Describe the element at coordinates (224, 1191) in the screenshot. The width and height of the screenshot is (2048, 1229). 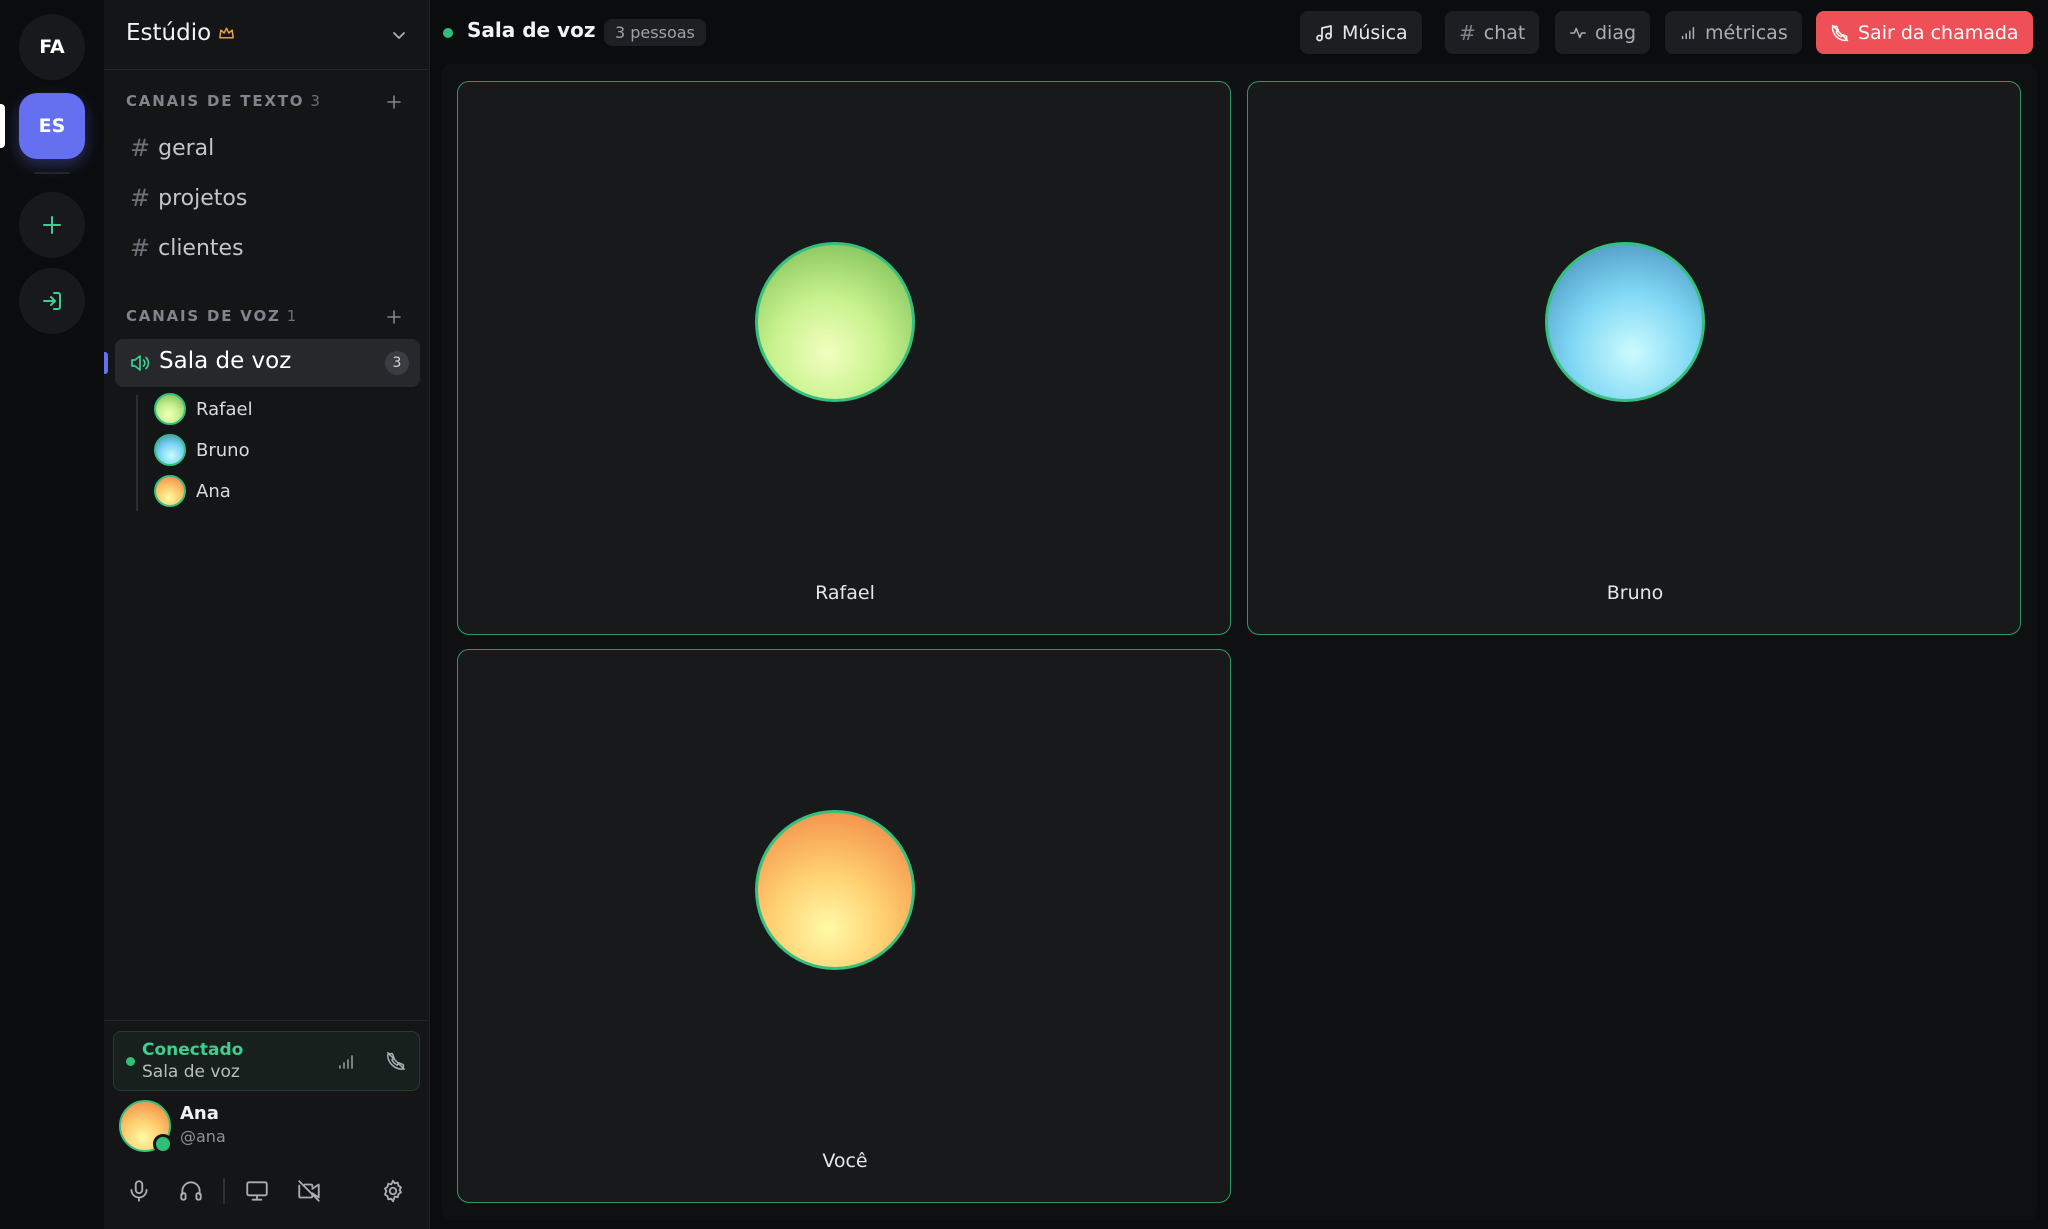
I see `controls-divider` at that location.